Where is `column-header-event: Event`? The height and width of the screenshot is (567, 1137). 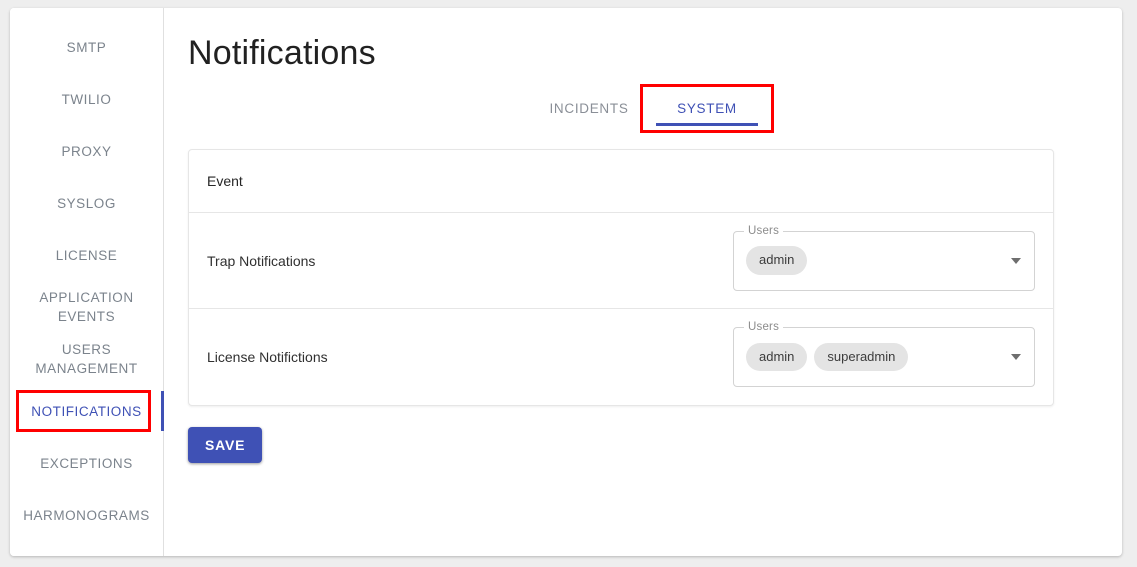 column-header-event: Event is located at coordinates (225, 181).